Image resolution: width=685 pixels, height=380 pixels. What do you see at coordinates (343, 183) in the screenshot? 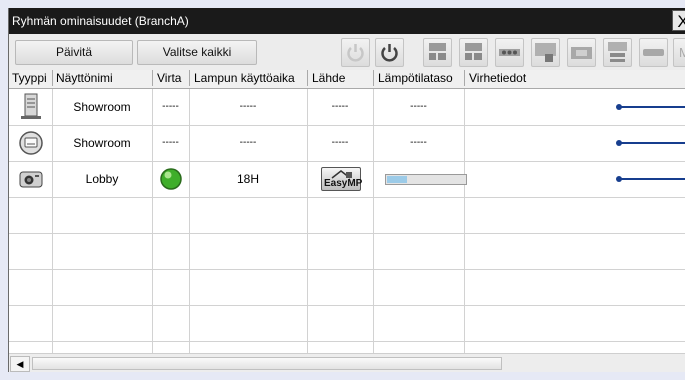
I see `easymp-label: EasyMP` at bounding box center [343, 183].